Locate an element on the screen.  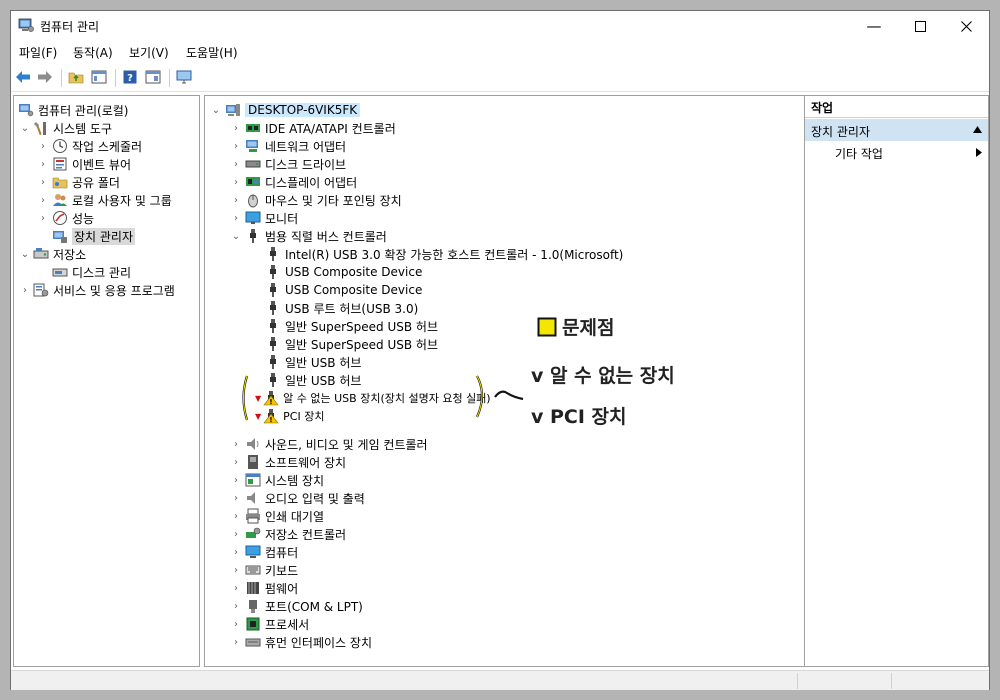
action-pane-button is located at coordinates (153, 77).